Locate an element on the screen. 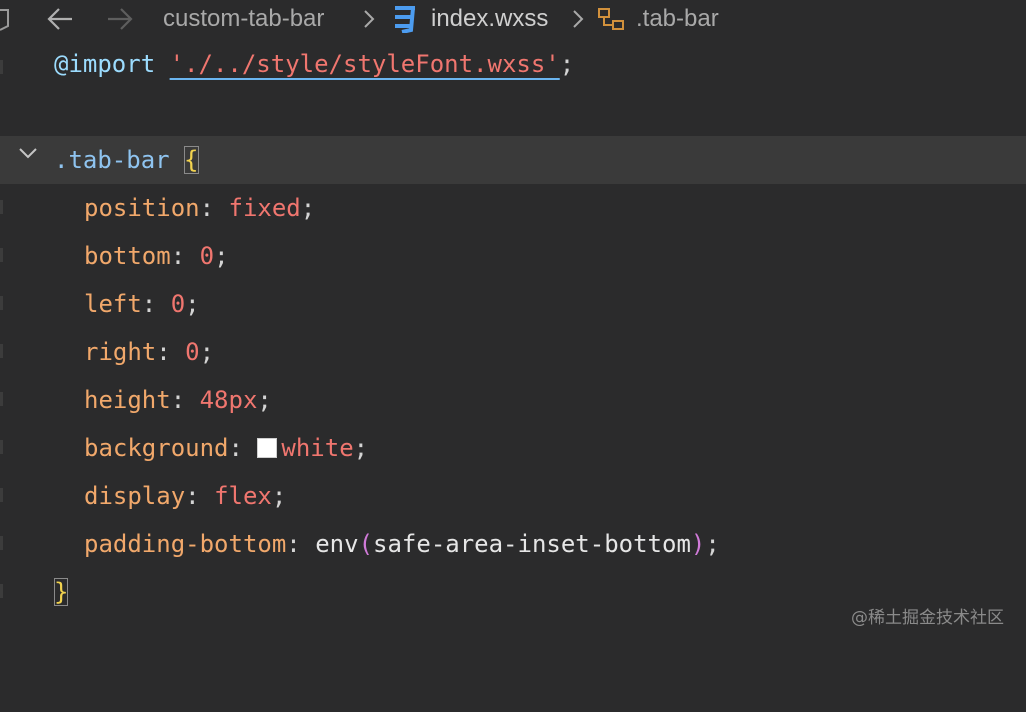 The width and height of the screenshot is (1026, 712). code-line-decl: left: 0; is located at coordinates (513, 304).